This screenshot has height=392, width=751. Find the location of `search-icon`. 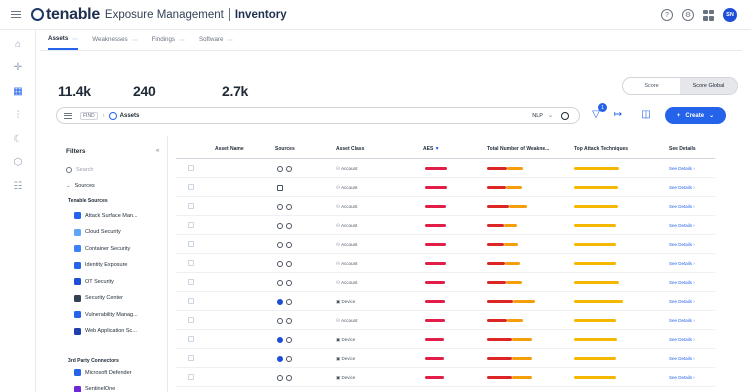

search-icon is located at coordinates (565, 115).